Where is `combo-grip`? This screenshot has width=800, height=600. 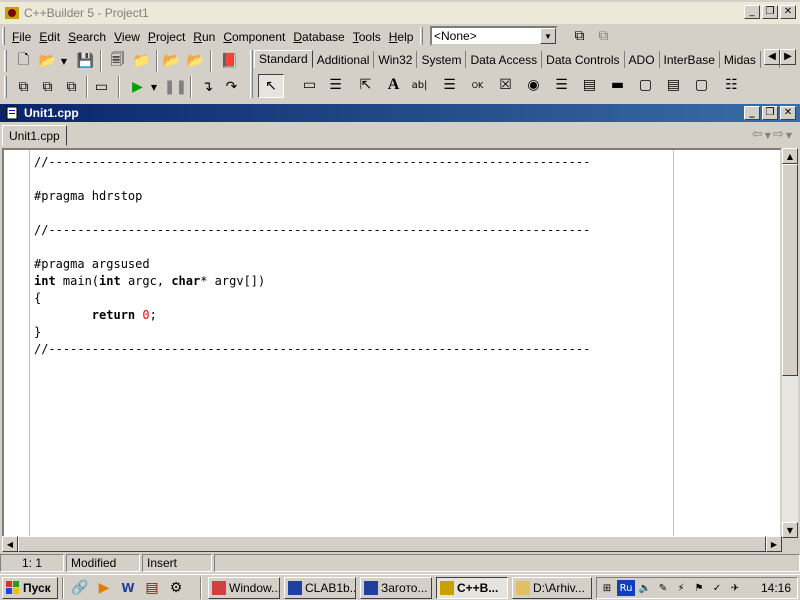 combo-grip is located at coordinates (421, 36).